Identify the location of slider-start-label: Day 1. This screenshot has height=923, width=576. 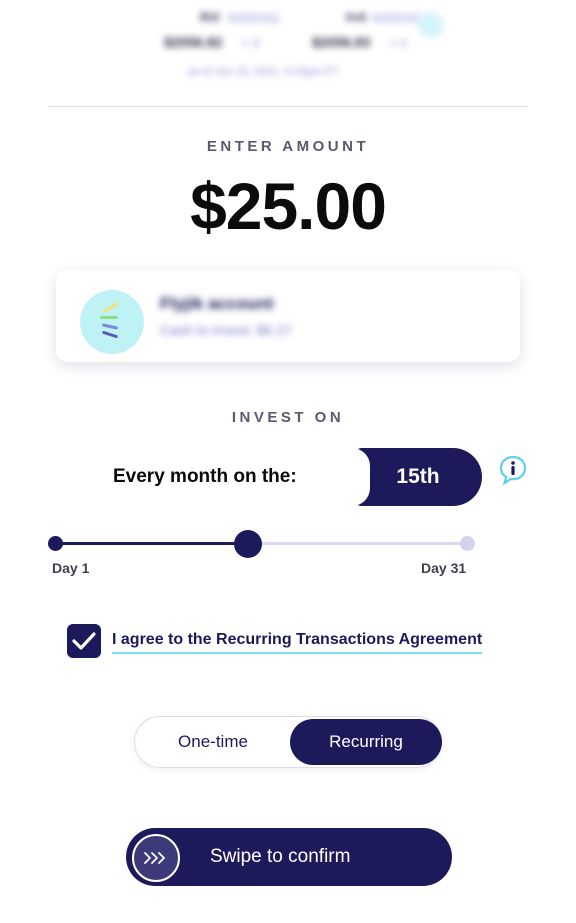
(71, 568).